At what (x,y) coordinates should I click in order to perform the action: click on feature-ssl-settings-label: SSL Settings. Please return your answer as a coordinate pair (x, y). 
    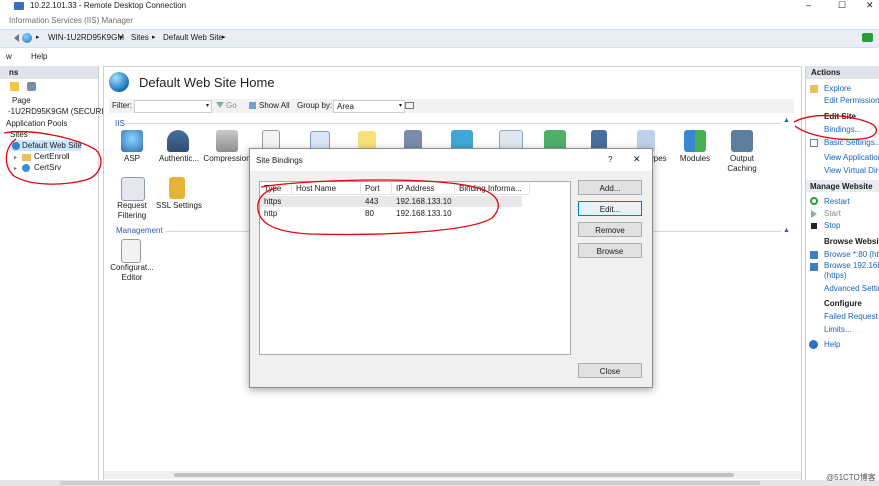
    Looking at the image, I should click on (179, 206).